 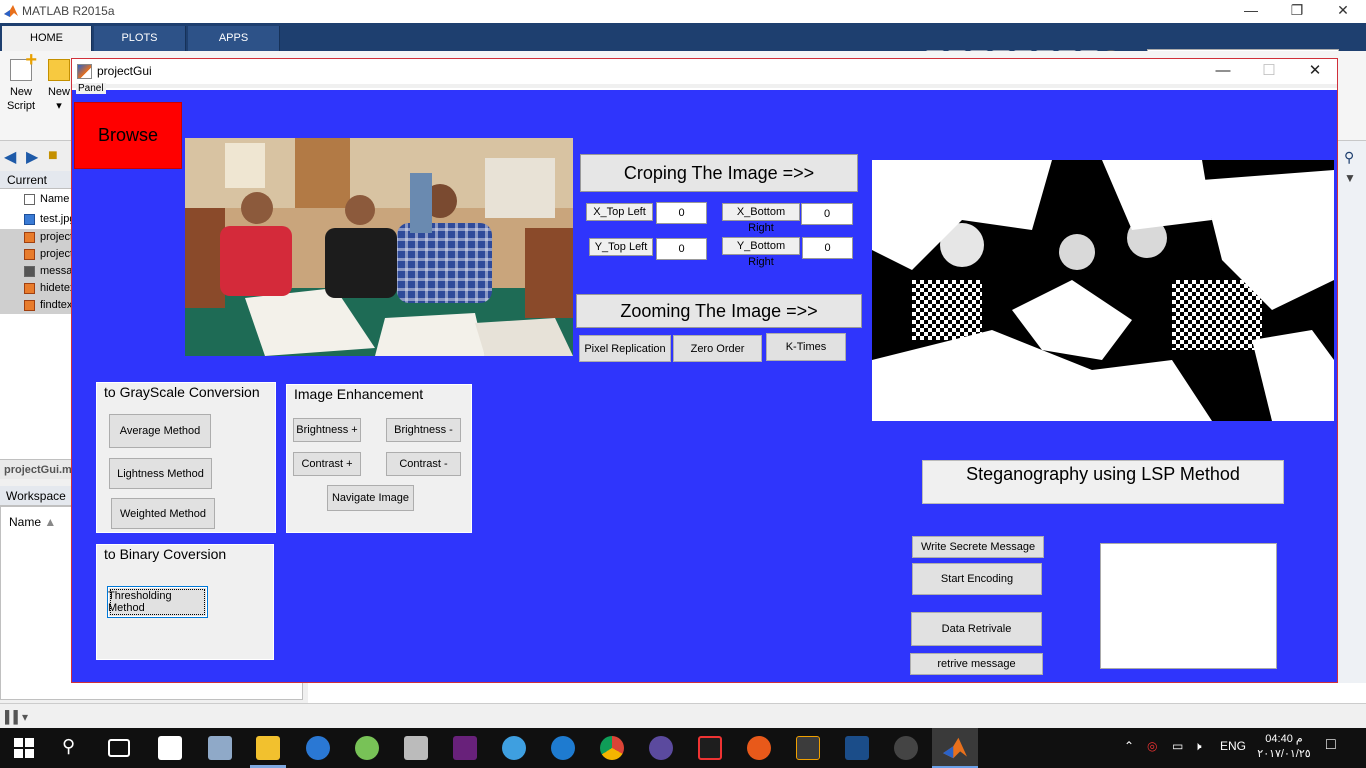 What do you see at coordinates (719, 173) in the screenshot?
I see `crop-image-button: Croping The Image =>>` at bounding box center [719, 173].